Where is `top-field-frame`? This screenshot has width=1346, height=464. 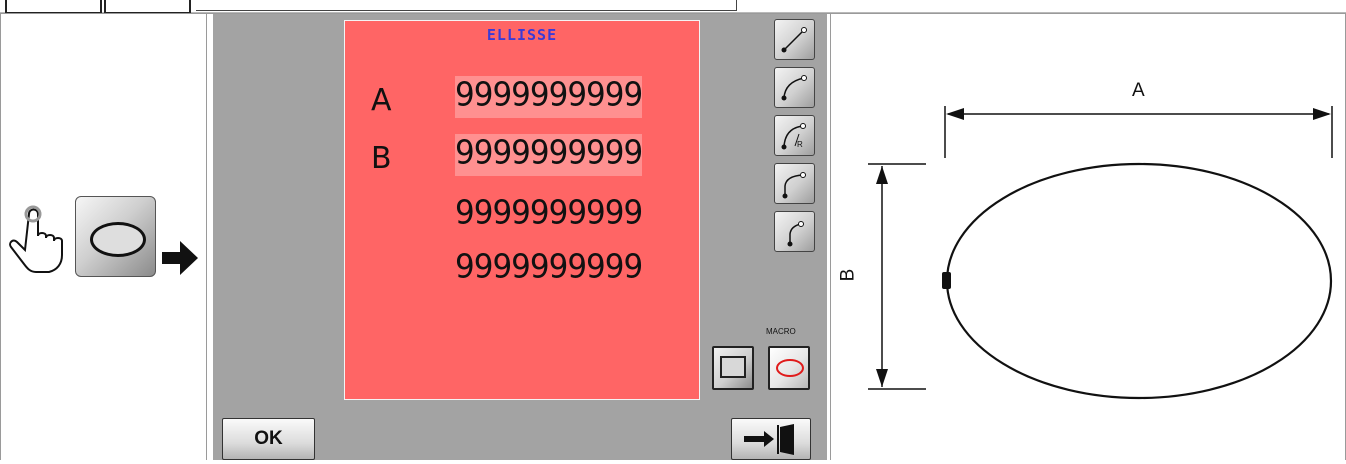
top-field-frame is located at coordinates (466, 5).